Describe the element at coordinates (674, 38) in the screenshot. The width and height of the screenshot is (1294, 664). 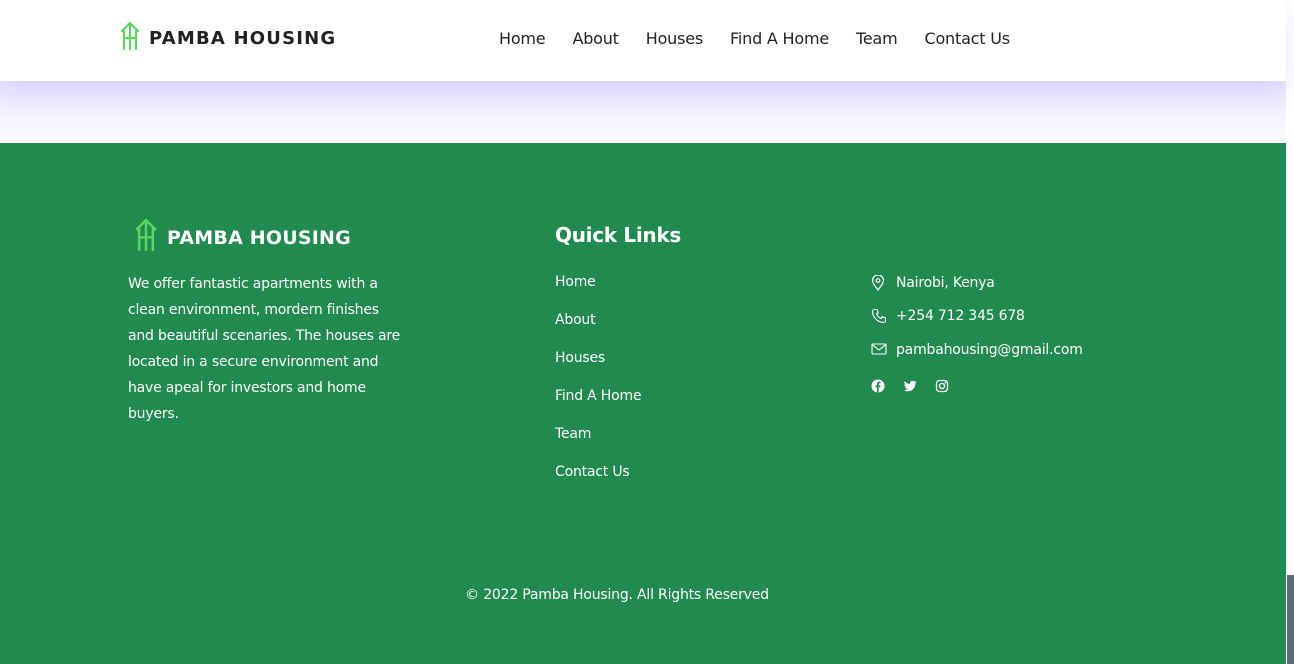
I see `nav-item-houses: Houses` at that location.